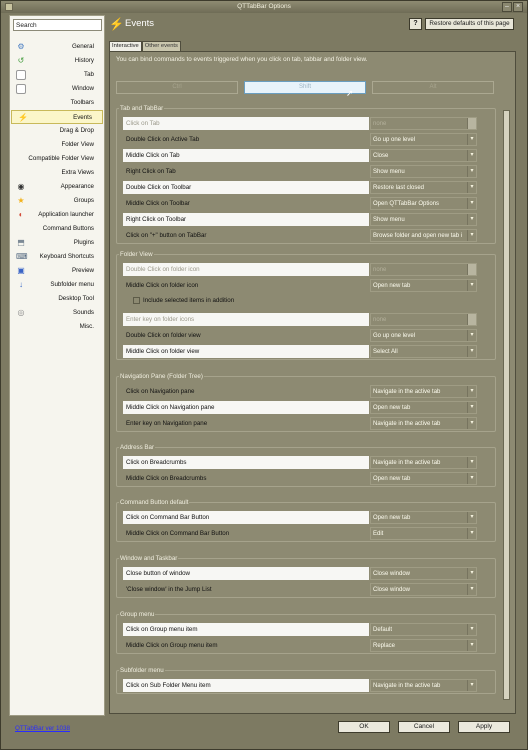  I want to click on sidebar-item-tab: Tab, so click(57, 75).